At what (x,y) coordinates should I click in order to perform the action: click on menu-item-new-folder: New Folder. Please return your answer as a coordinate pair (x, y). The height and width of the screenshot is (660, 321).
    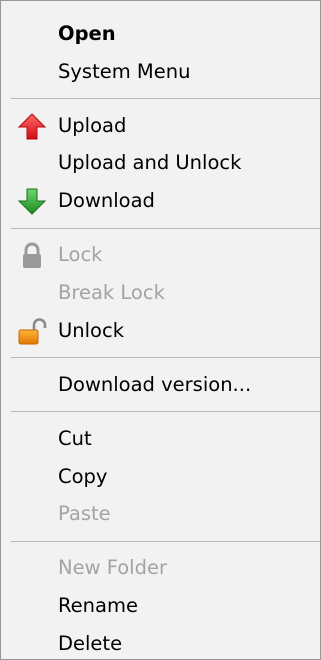
    Looking at the image, I should click on (160, 568).